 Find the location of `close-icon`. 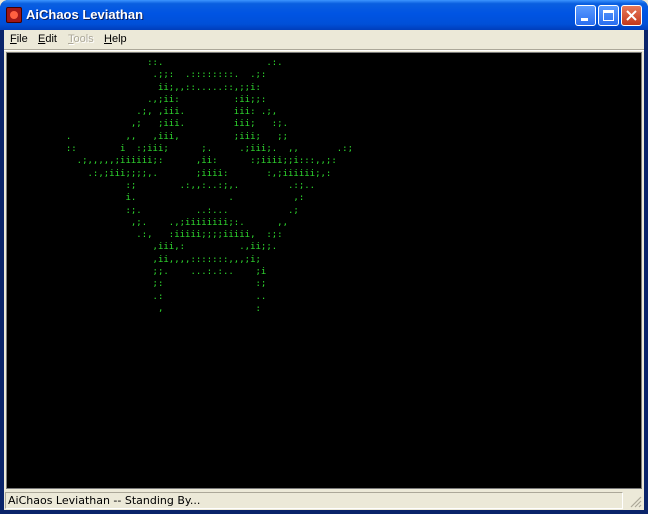

close-icon is located at coordinates (631, 15).